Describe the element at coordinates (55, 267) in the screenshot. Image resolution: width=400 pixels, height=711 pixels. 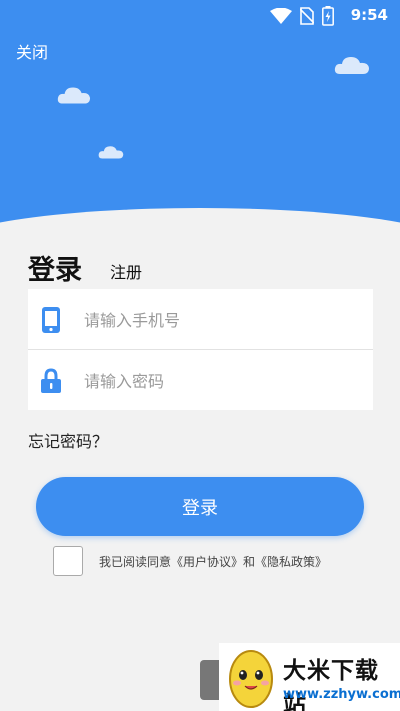
I see `tab-login: 登录` at that location.